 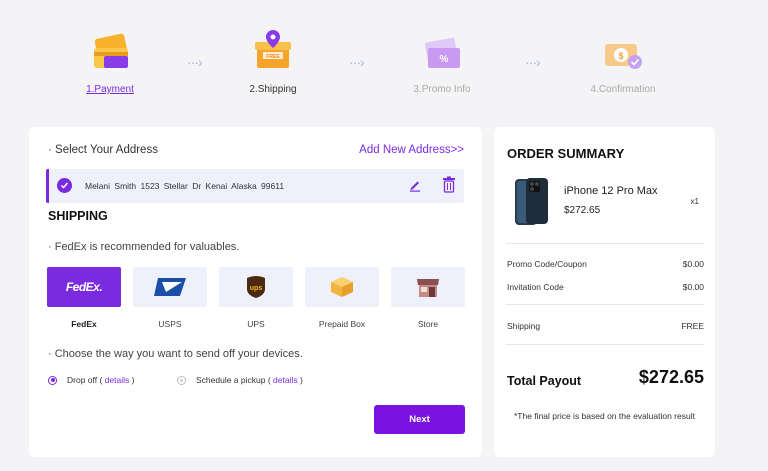 I want to click on carrier-name: Prepaid Box, so click(x=342, y=324).